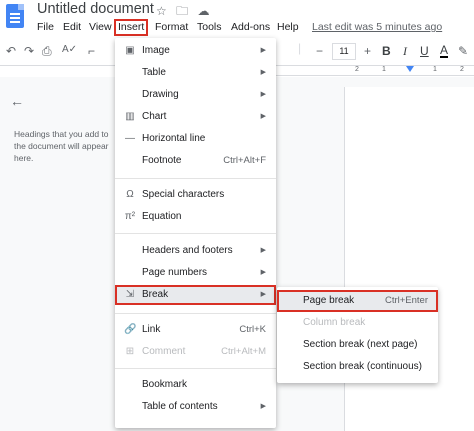 The width and height of the screenshot is (474, 431). I want to click on omega-icon: Ω, so click(130, 194).